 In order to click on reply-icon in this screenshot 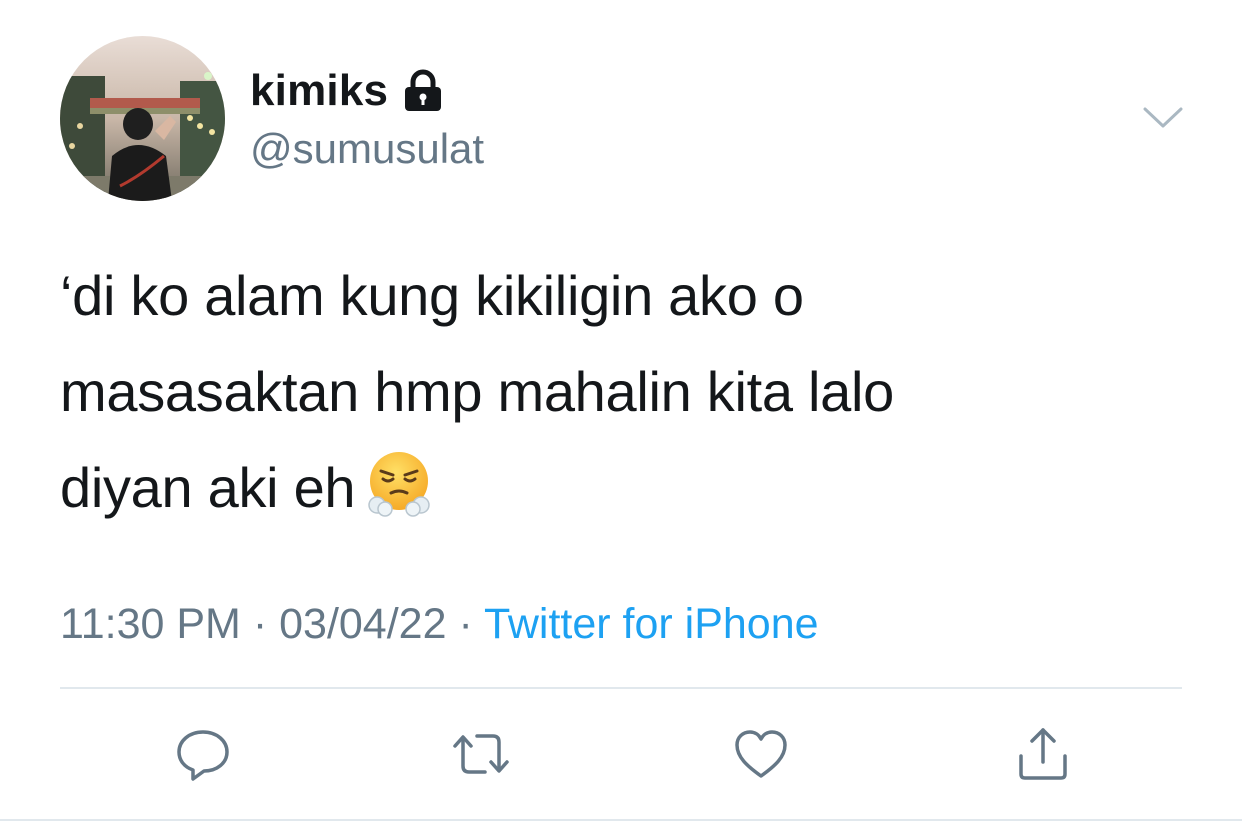, I will do `click(203, 755)`.